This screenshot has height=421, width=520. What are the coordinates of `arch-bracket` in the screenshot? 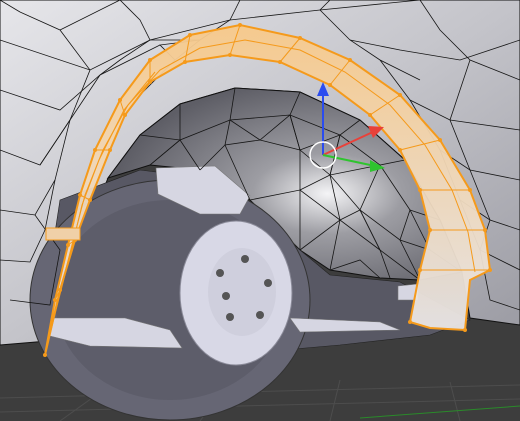 It's located at (63, 234).